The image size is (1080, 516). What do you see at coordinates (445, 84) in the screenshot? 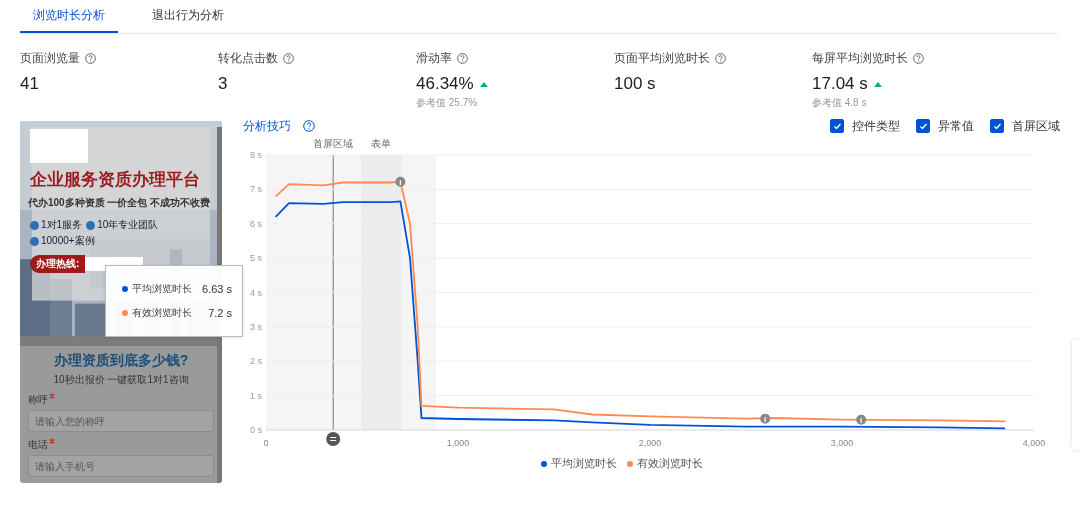
I see `metric-value: 46.34%` at bounding box center [445, 84].